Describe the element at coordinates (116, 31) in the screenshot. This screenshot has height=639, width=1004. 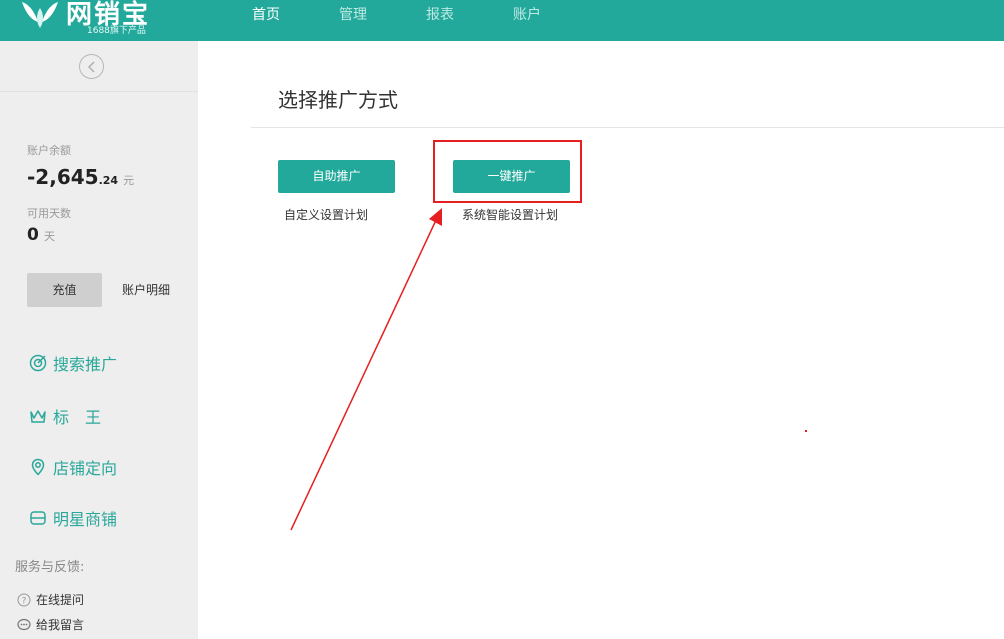
I see `logo-subtitle: 1688旗下产品` at that location.